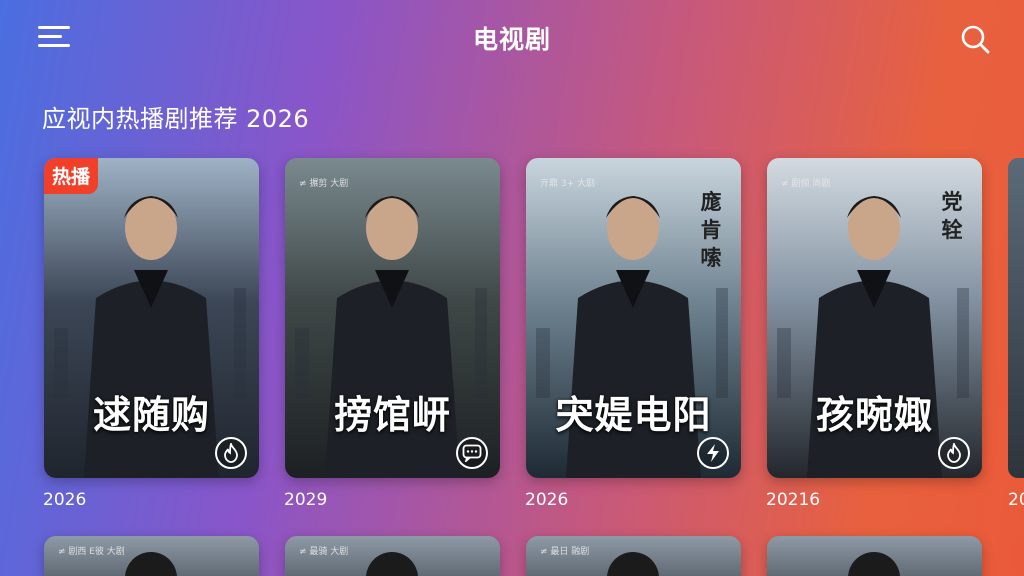  I want to click on drama-card: ≠ 剧西 E彼 大剧, so click(151, 556).